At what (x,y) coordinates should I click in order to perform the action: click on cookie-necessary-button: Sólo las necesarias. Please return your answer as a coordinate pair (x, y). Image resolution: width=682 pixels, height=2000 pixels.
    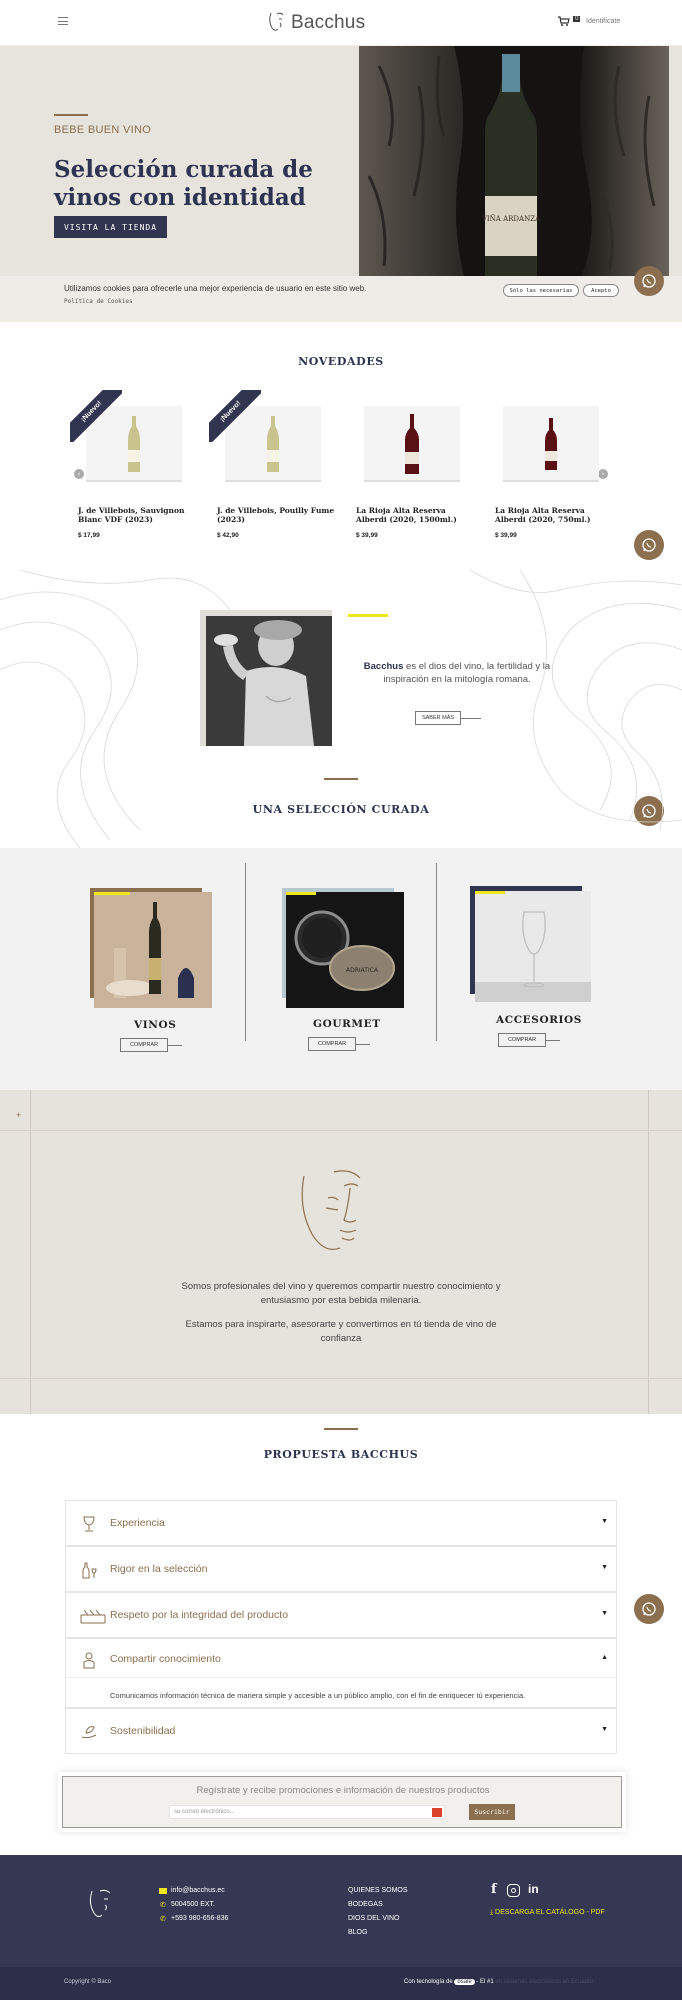
    Looking at the image, I should click on (541, 290).